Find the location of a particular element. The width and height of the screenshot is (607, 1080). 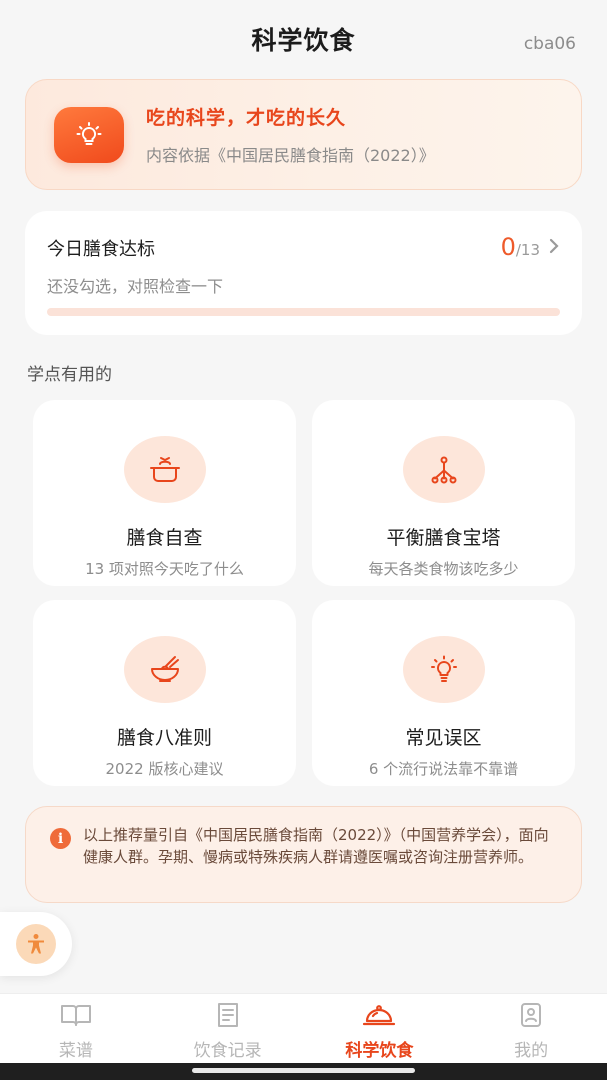

card-description: 2022 版核心建议 is located at coordinates (164, 769).